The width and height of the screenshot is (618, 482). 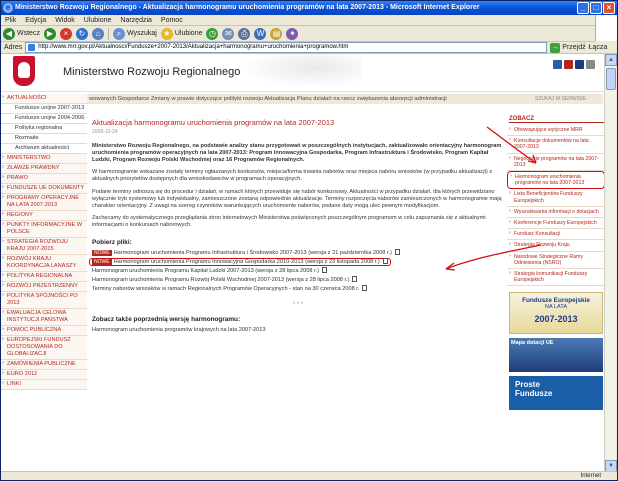 What do you see at coordinates (606, 28) in the screenshot?
I see `windows-logo-icon` at bounding box center [606, 28].